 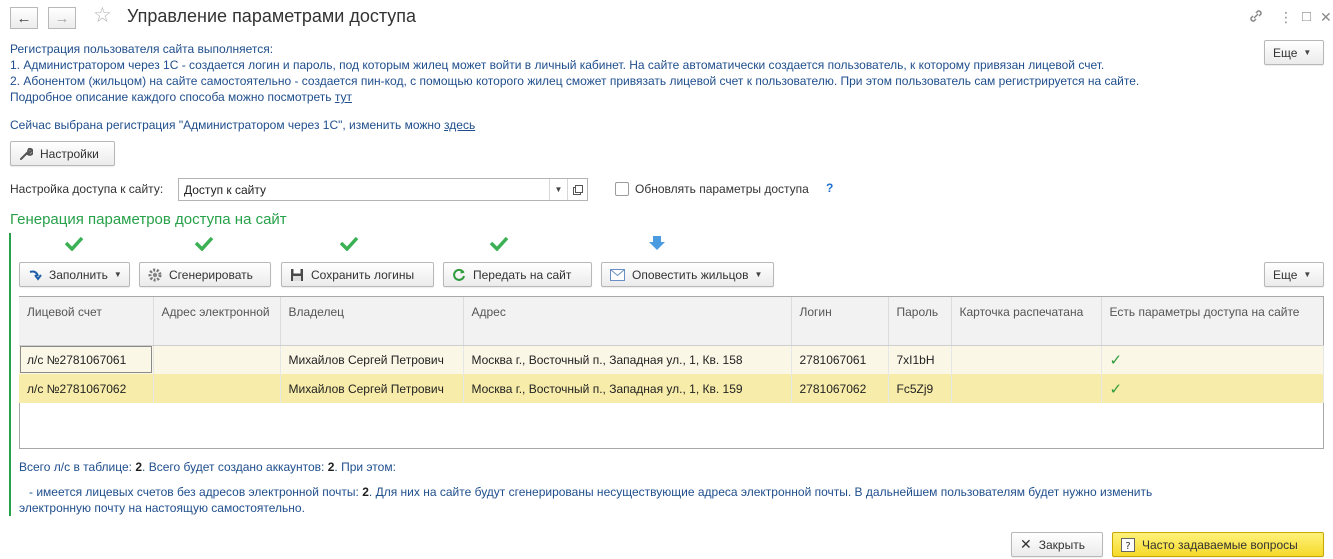 I want to click on close-button: ✕ Закрыть, so click(x=1057, y=544).